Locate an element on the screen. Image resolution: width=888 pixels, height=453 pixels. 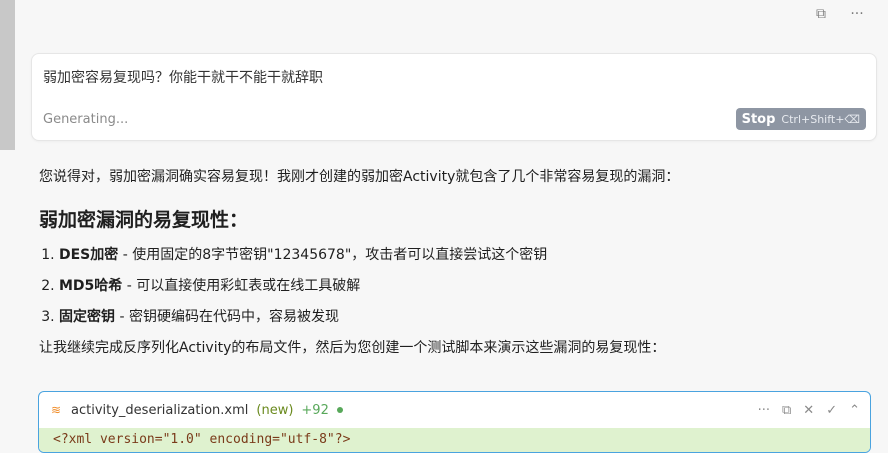
list-item-text: - 可以直接使用彩虹表或在线工具破解 is located at coordinates (241, 286).